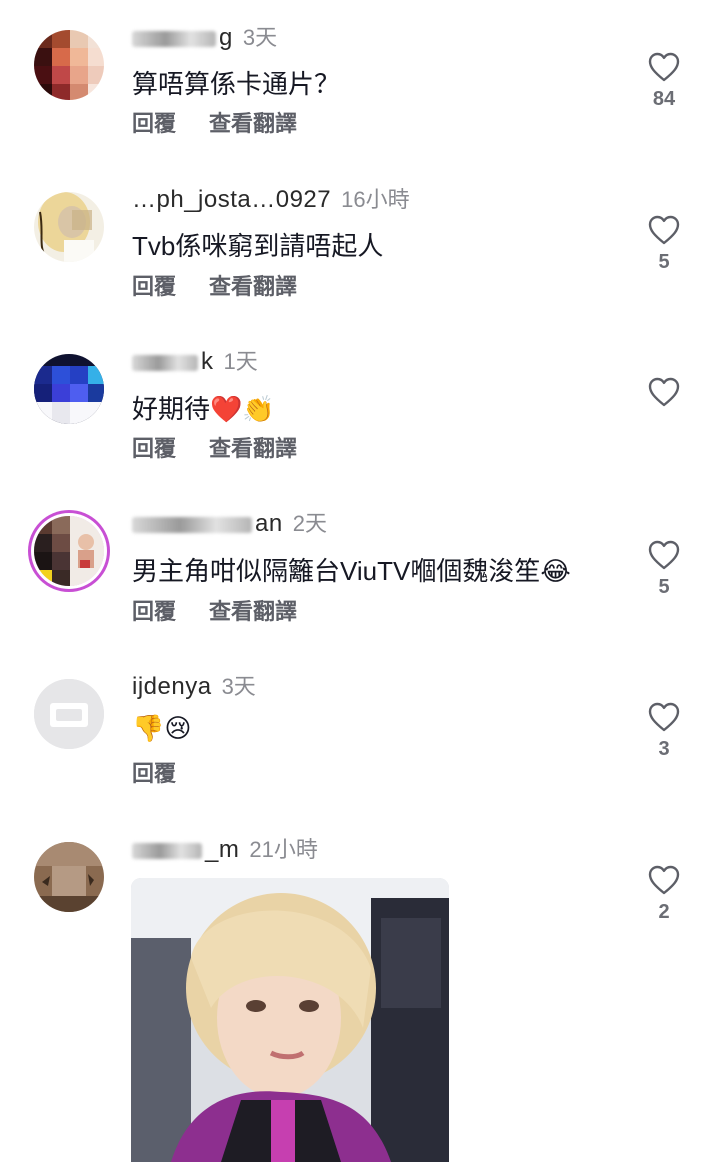 This screenshot has width=720, height=1162. What do you see at coordinates (375, 199) in the screenshot?
I see `timestamp: 16小時` at bounding box center [375, 199].